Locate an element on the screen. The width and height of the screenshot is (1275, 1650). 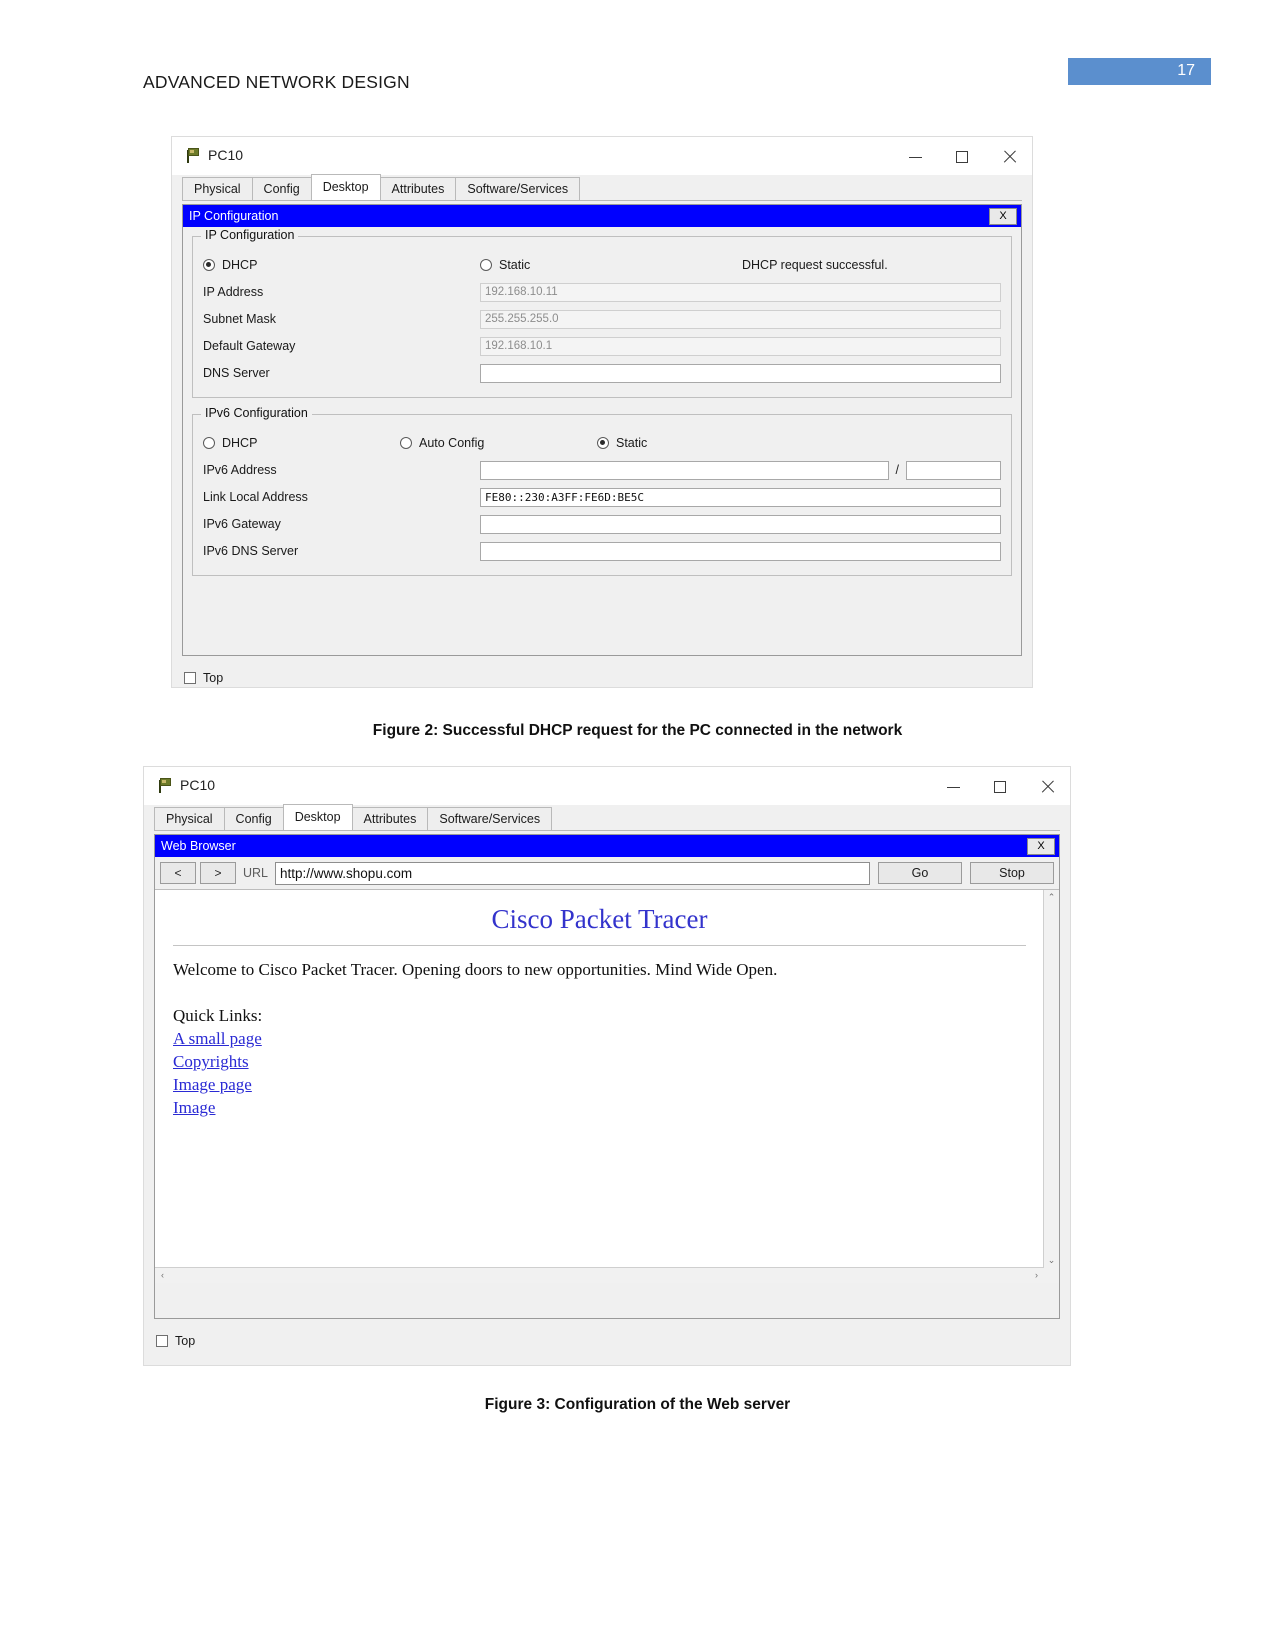
ipv6-prefix-input is located at coordinates (953, 470).